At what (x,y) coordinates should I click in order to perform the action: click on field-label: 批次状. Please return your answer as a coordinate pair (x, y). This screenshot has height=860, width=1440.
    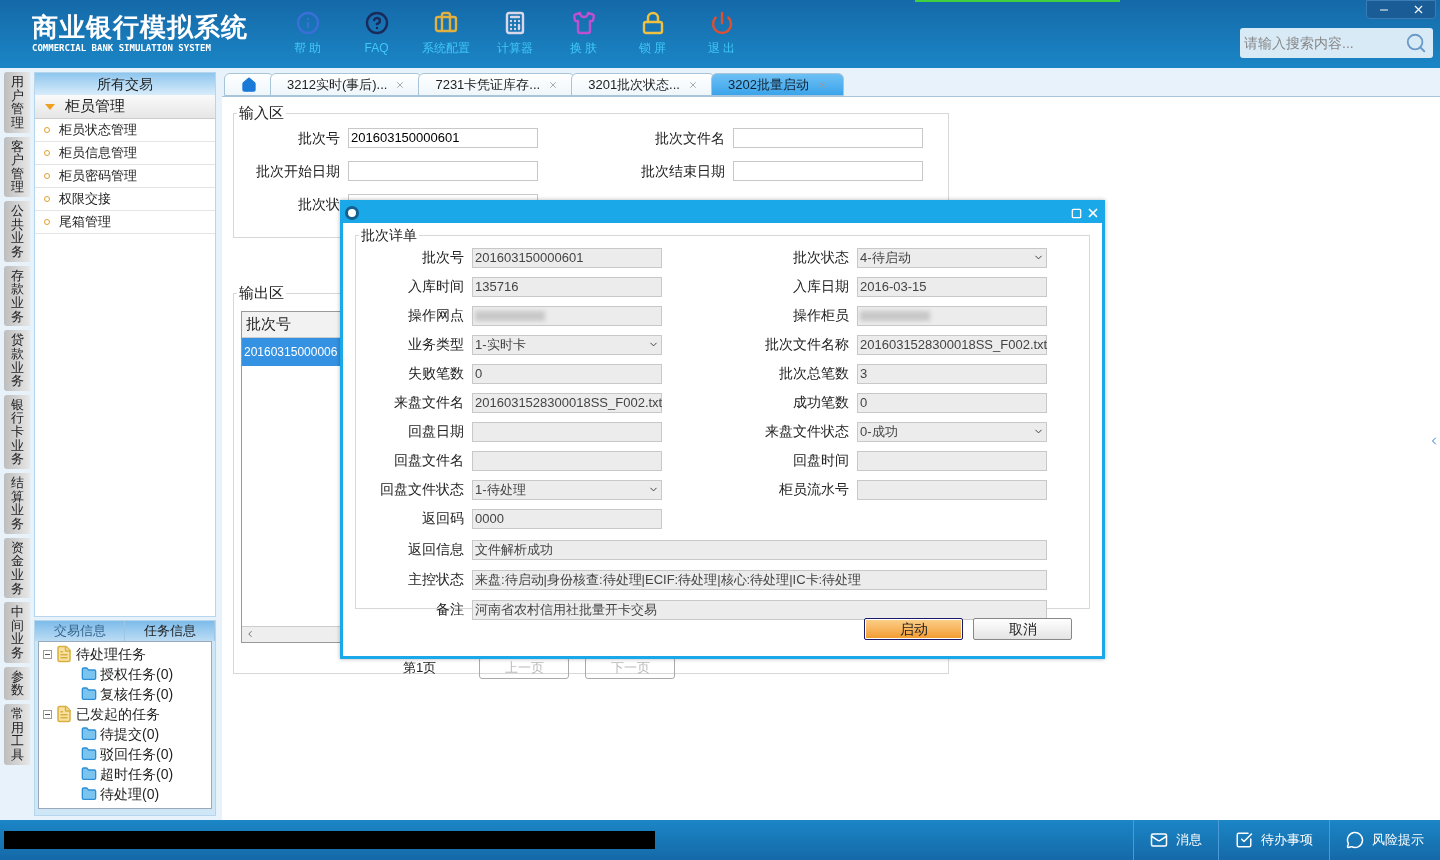
    Looking at the image, I should click on (319, 204).